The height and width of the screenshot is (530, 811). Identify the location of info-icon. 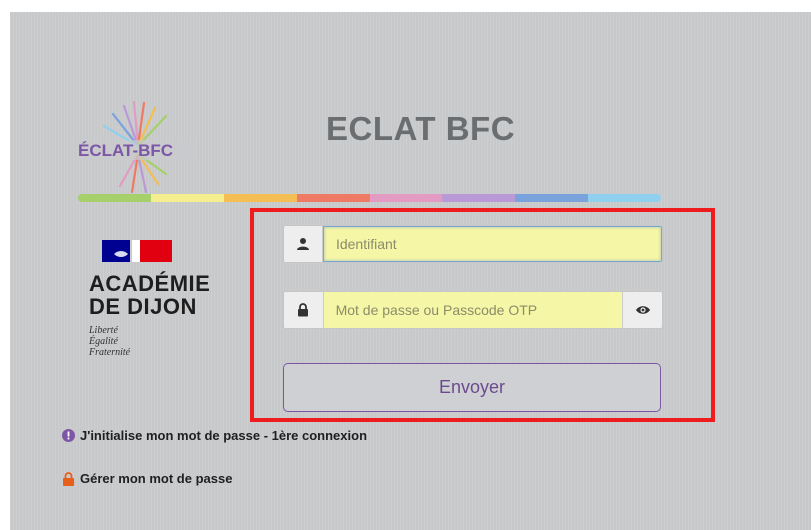
(68, 435).